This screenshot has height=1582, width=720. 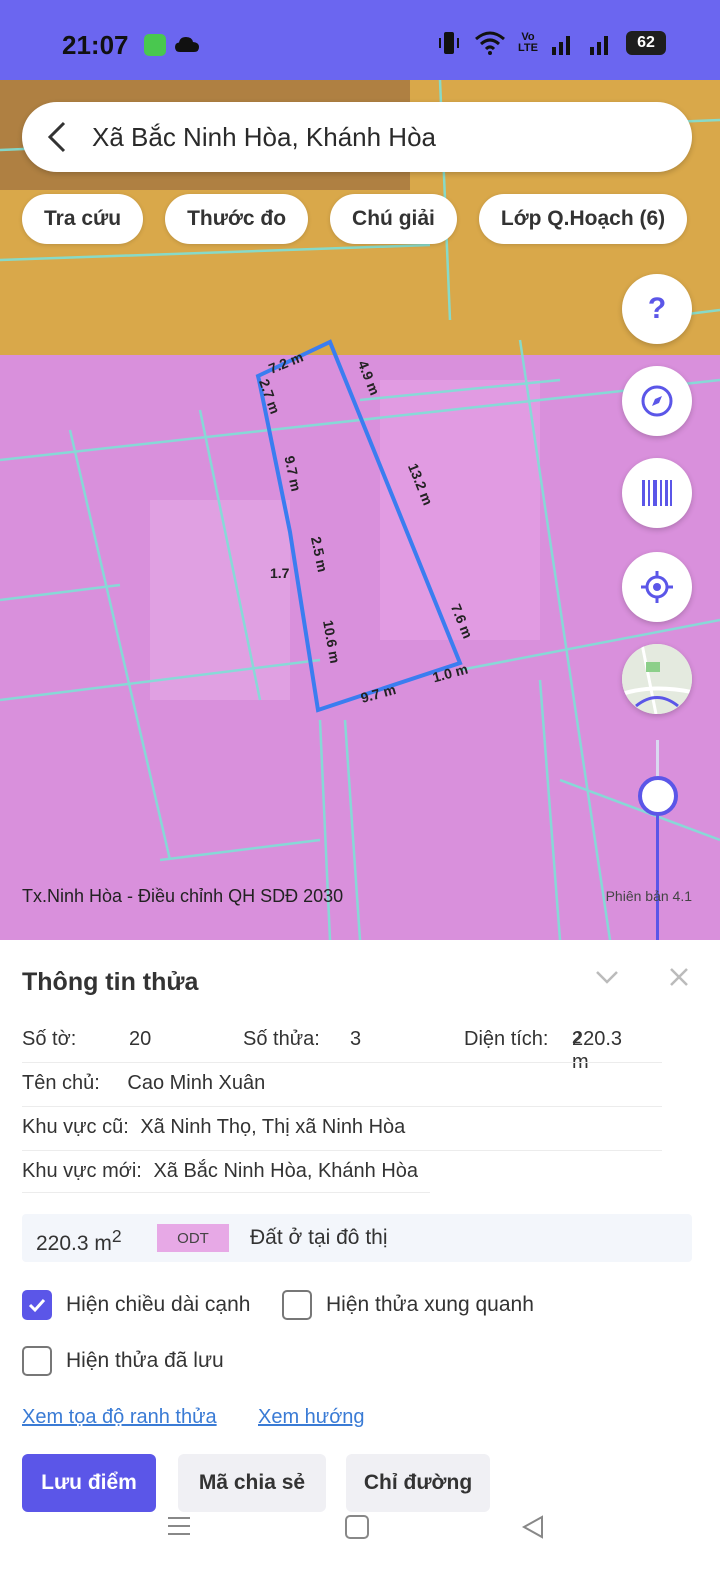 What do you see at coordinates (648, 896) in the screenshot?
I see `app-version: Phiên bản 4.1` at bounding box center [648, 896].